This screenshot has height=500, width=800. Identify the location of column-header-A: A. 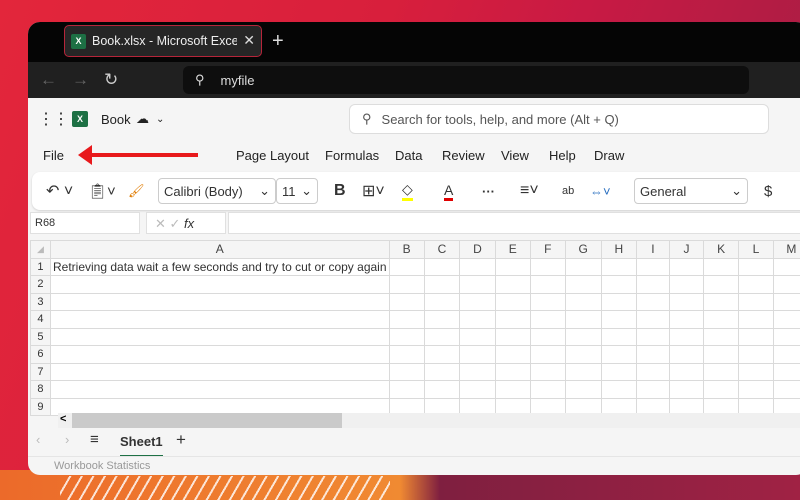
(219, 249).